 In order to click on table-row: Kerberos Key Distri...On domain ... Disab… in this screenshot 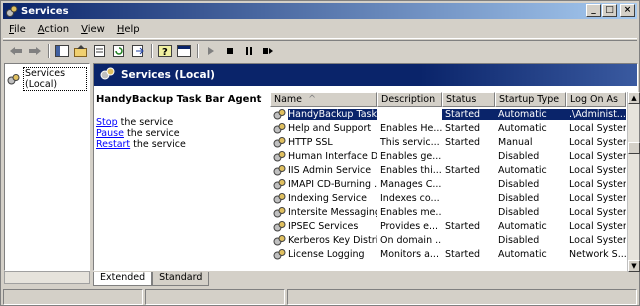, I will do `click(448, 240)`.